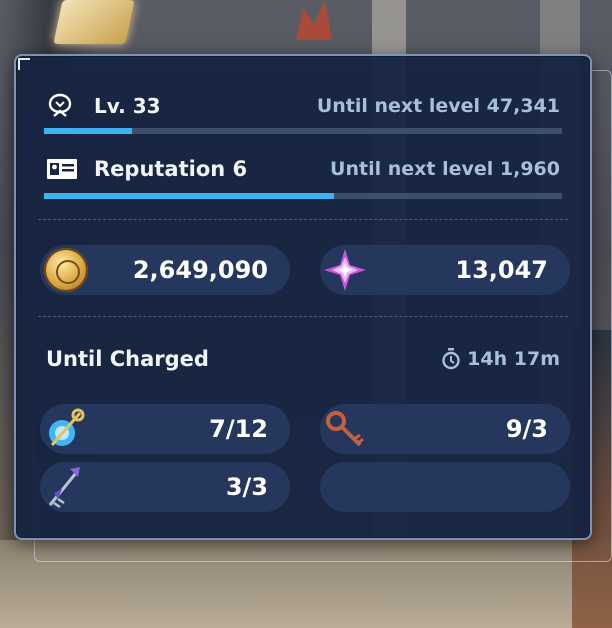 Image resolution: width=612 pixels, height=628 pixels. What do you see at coordinates (501, 270) in the screenshot?
I see `crystal-amount: 13,047` at bounding box center [501, 270].